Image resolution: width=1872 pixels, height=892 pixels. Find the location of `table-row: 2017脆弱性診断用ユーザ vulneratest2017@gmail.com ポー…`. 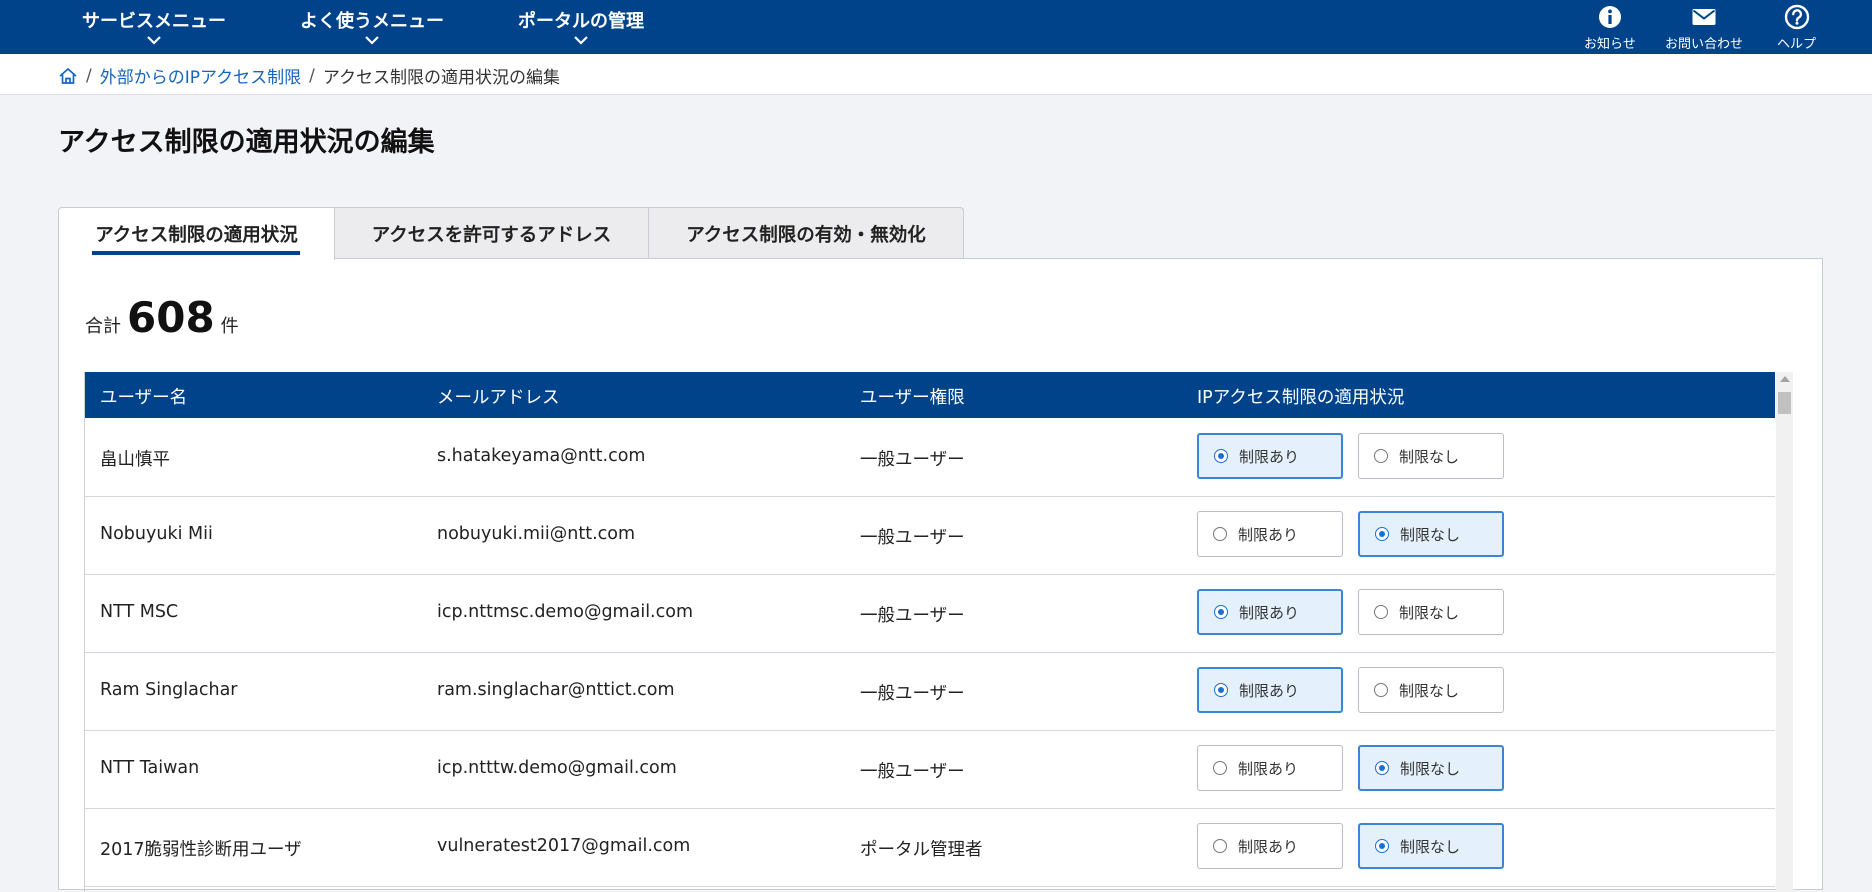

table-row: 2017脆弱性診断用ユーザ vulneratest2017@gmail.com ポー… is located at coordinates (930, 847).